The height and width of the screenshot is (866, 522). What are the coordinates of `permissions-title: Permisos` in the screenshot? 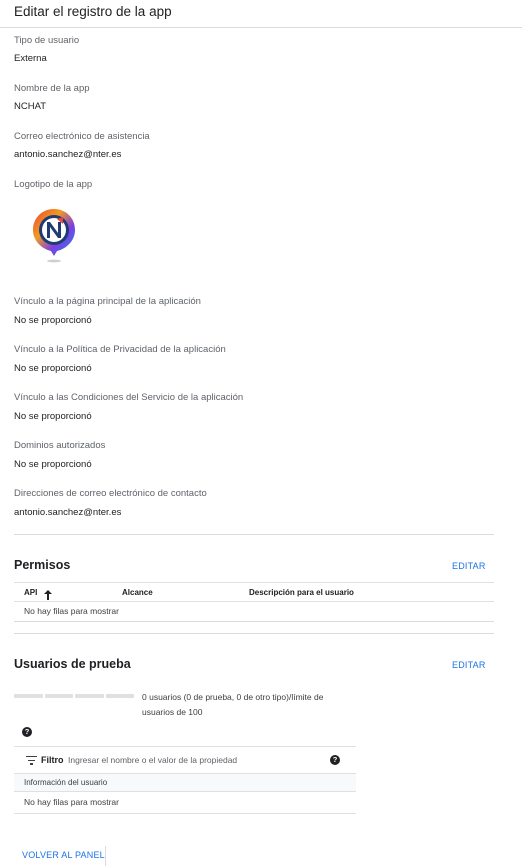 It's located at (42, 565).